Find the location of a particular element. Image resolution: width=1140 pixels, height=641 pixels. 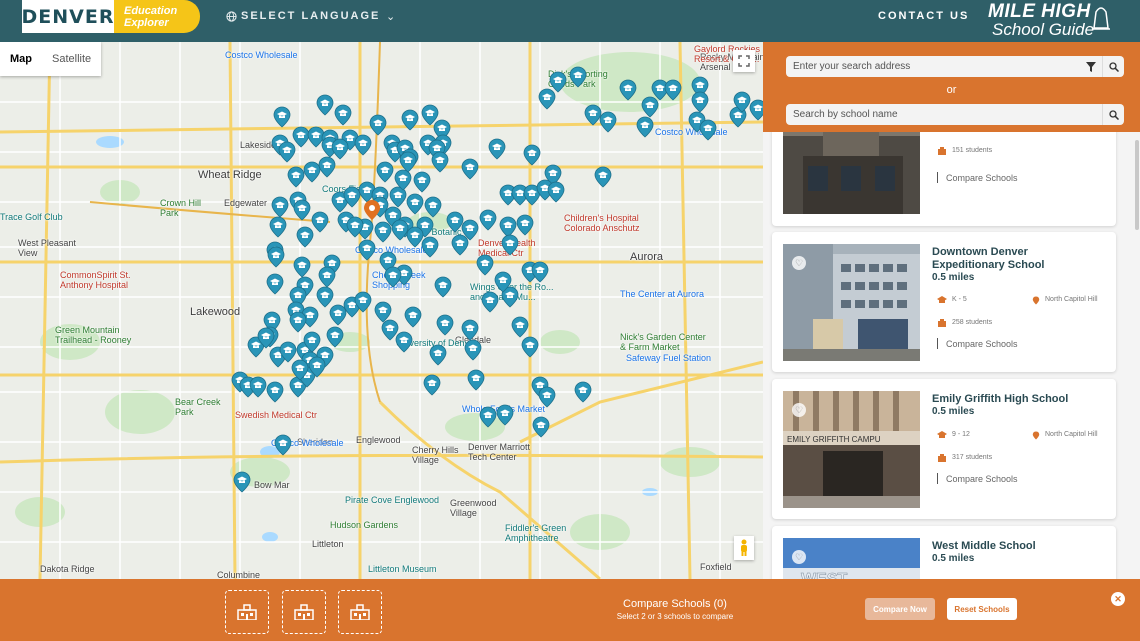

street-view-pegman-button is located at coordinates (744, 548).